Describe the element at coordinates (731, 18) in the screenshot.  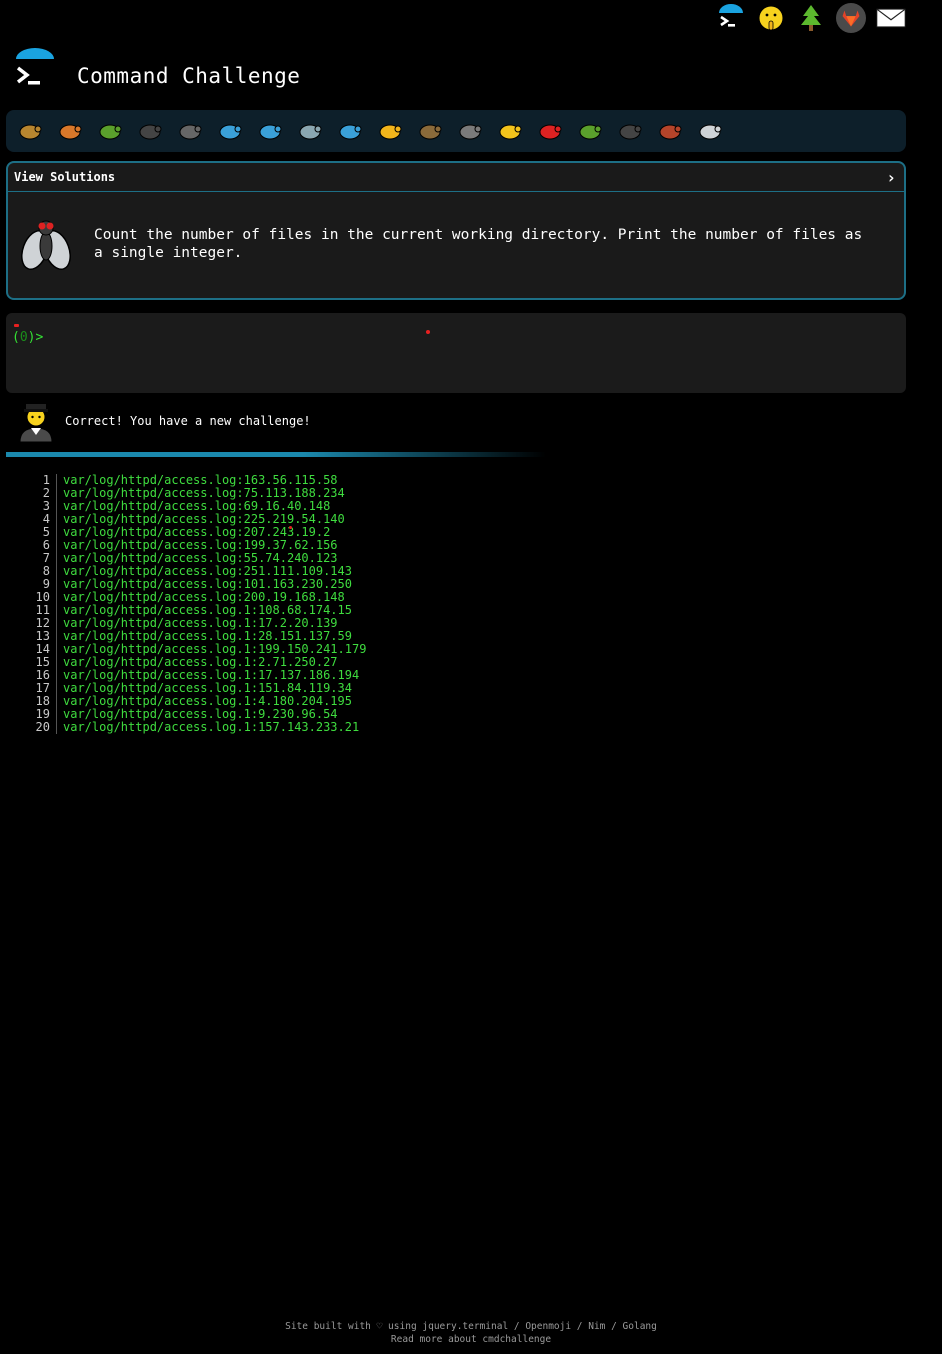
I see `terminal-logo-icon` at that location.